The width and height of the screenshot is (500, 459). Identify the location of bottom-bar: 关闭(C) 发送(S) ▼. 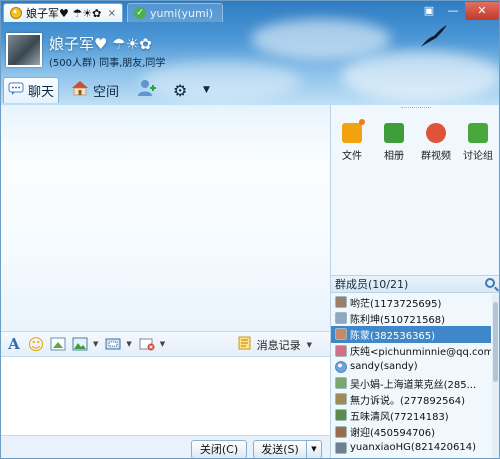
(165, 446).